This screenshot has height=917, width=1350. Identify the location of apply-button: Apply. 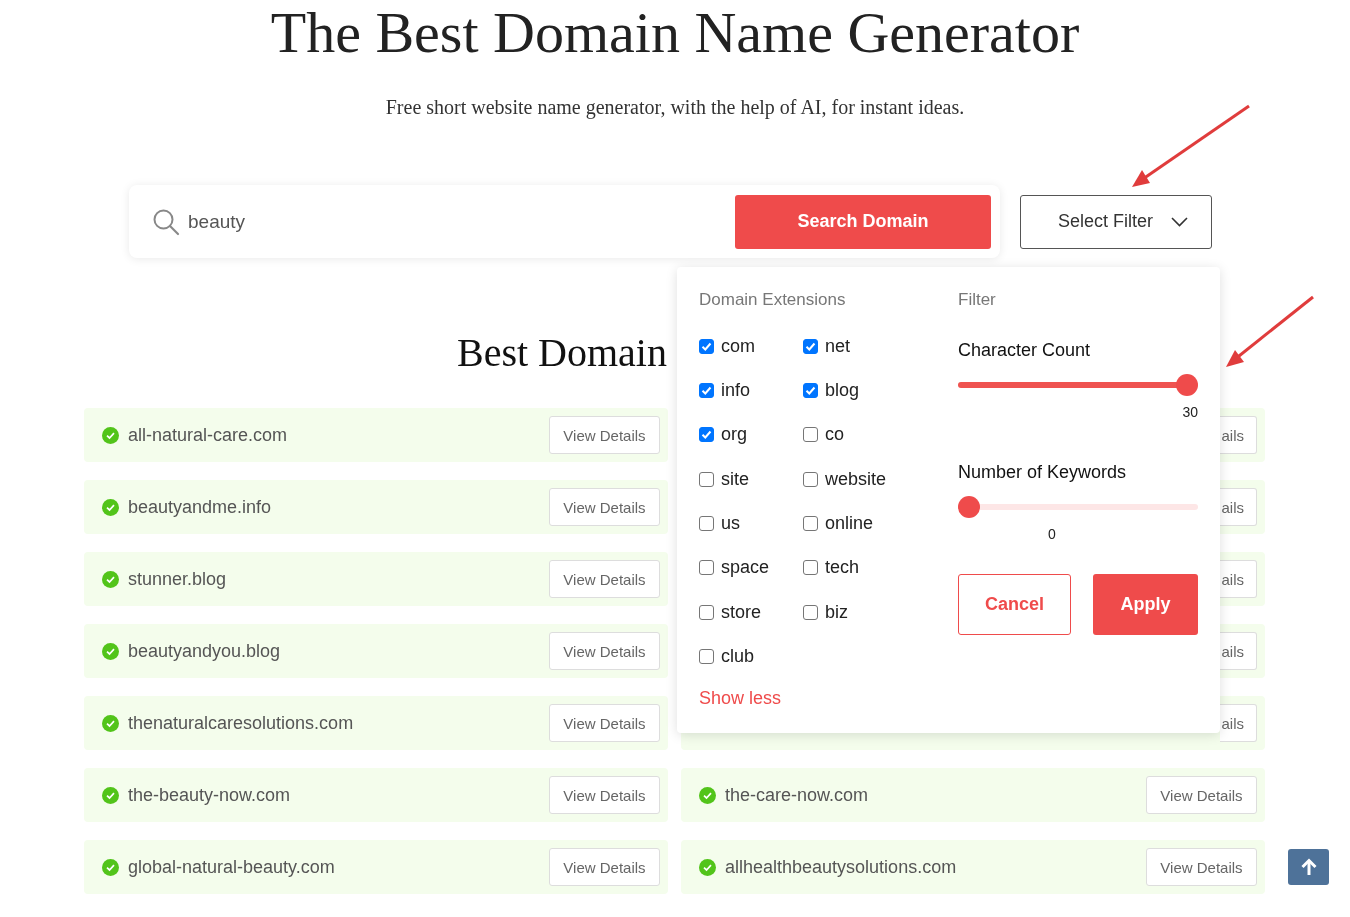
(1145, 604).